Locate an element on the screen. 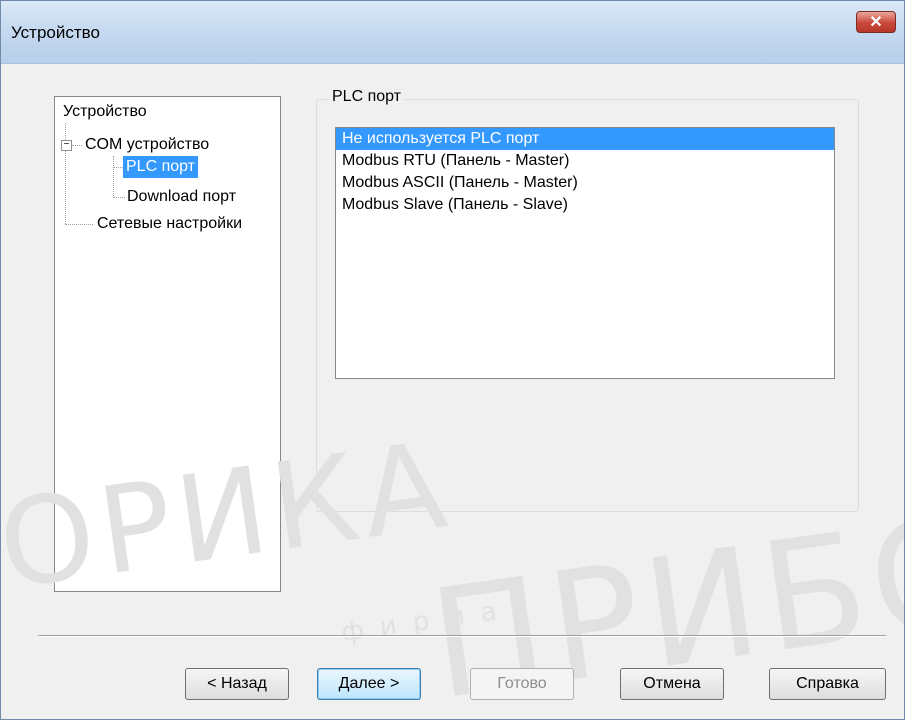  tree-item-download-port: Download порт is located at coordinates (181, 197).